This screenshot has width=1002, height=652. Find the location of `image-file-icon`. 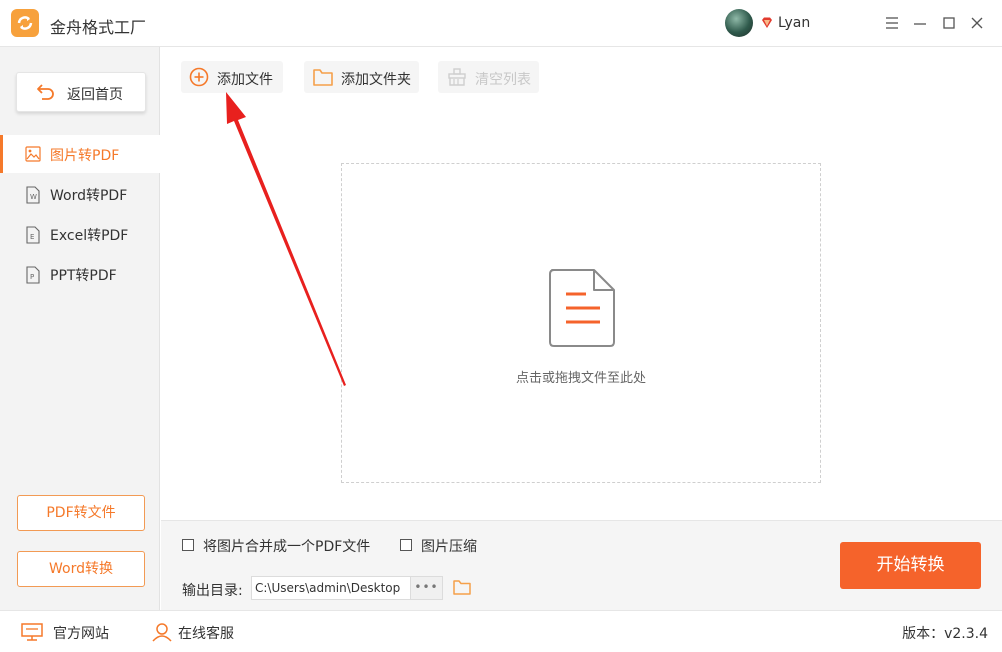

image-file-icon is located at coordinates (33, 156).